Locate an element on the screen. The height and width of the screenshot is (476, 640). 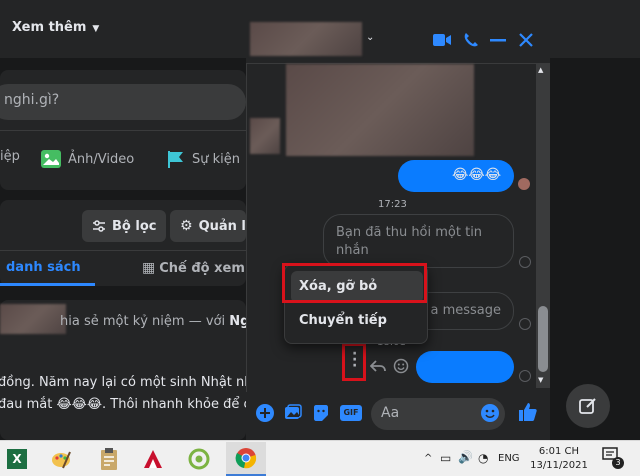
remove-highlight is located at coordinates (354, 283).